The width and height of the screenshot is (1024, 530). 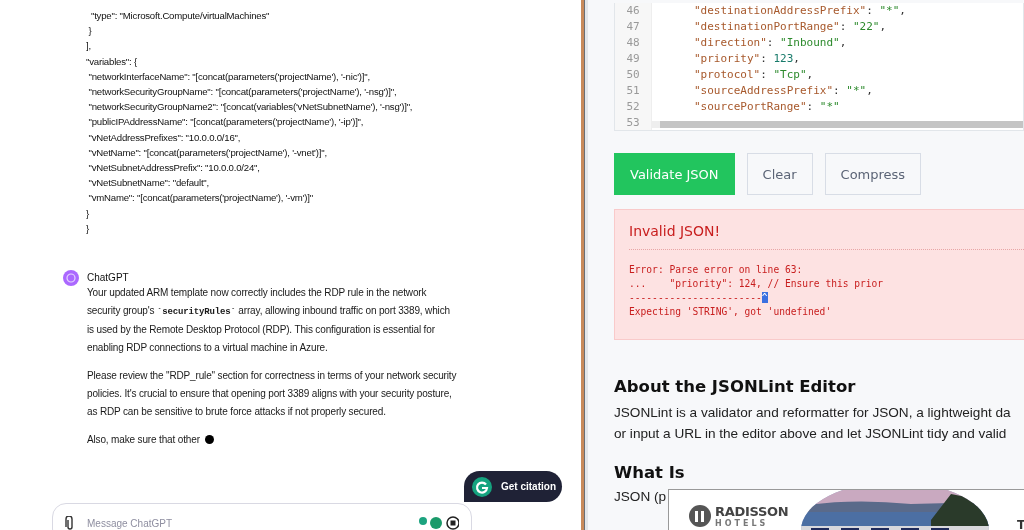 I want to click on code-line: "vNetName": "[concat(parameters('projectName'), '-vnet')]",, so click(x=207, y=152).